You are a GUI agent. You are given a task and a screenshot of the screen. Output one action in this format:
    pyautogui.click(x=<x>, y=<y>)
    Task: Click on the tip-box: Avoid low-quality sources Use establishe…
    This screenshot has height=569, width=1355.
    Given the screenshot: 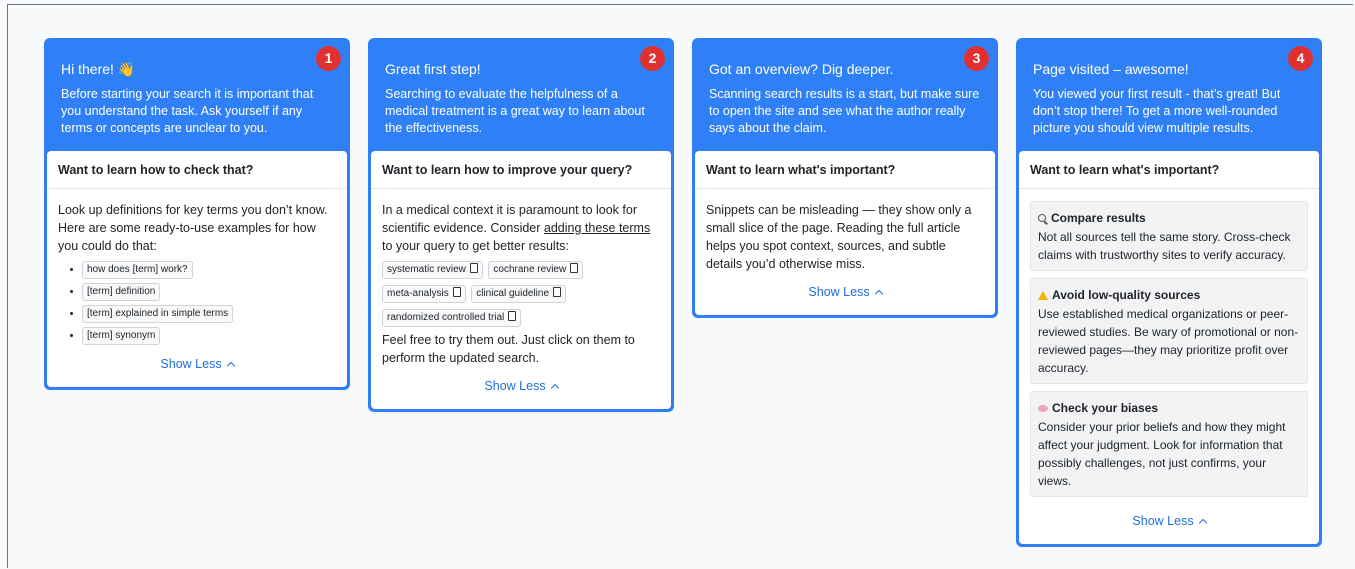 What is the action you would take?
    pyautogui.click(x=1169, y=331)
    